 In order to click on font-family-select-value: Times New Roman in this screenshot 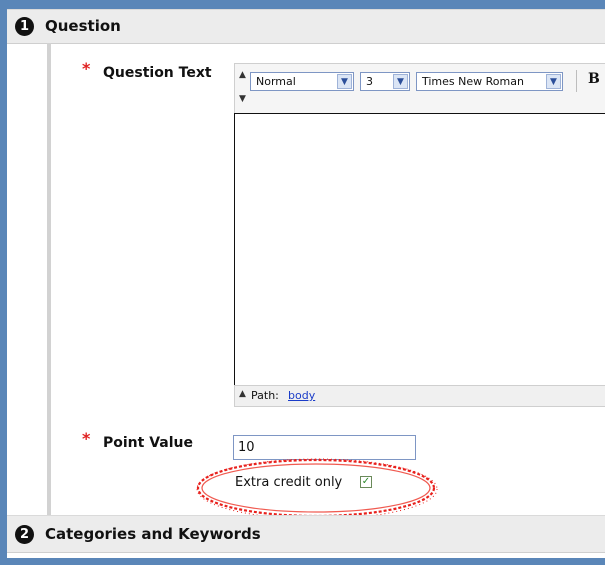, I will do `click(473, 81)`.